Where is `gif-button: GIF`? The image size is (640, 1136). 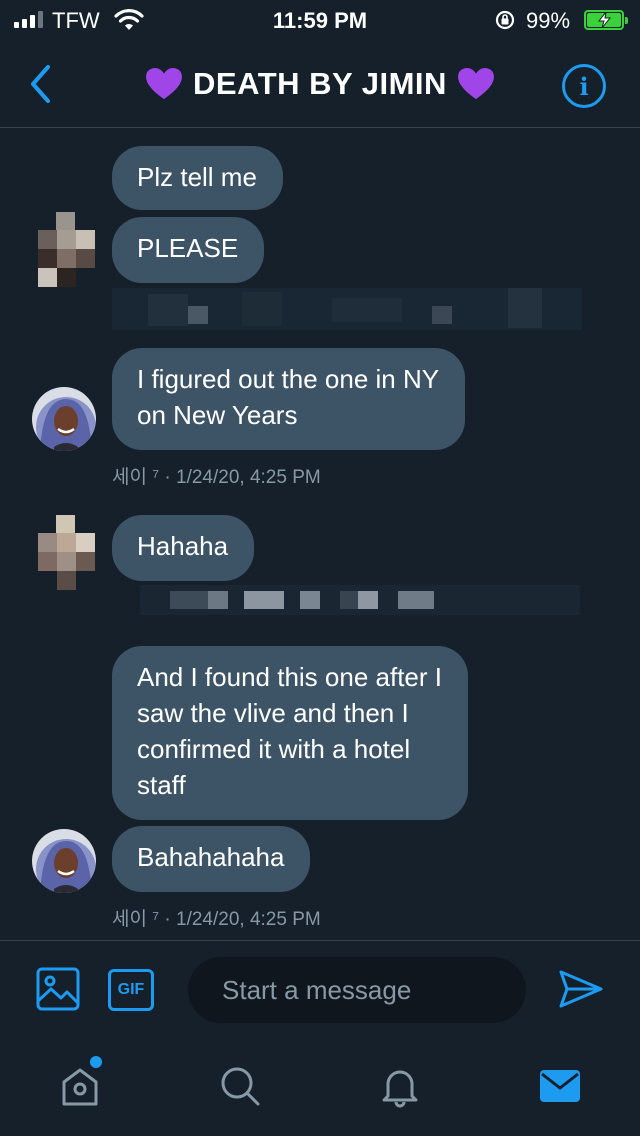 gif-button: GIF is located at coordinates (131, 990).